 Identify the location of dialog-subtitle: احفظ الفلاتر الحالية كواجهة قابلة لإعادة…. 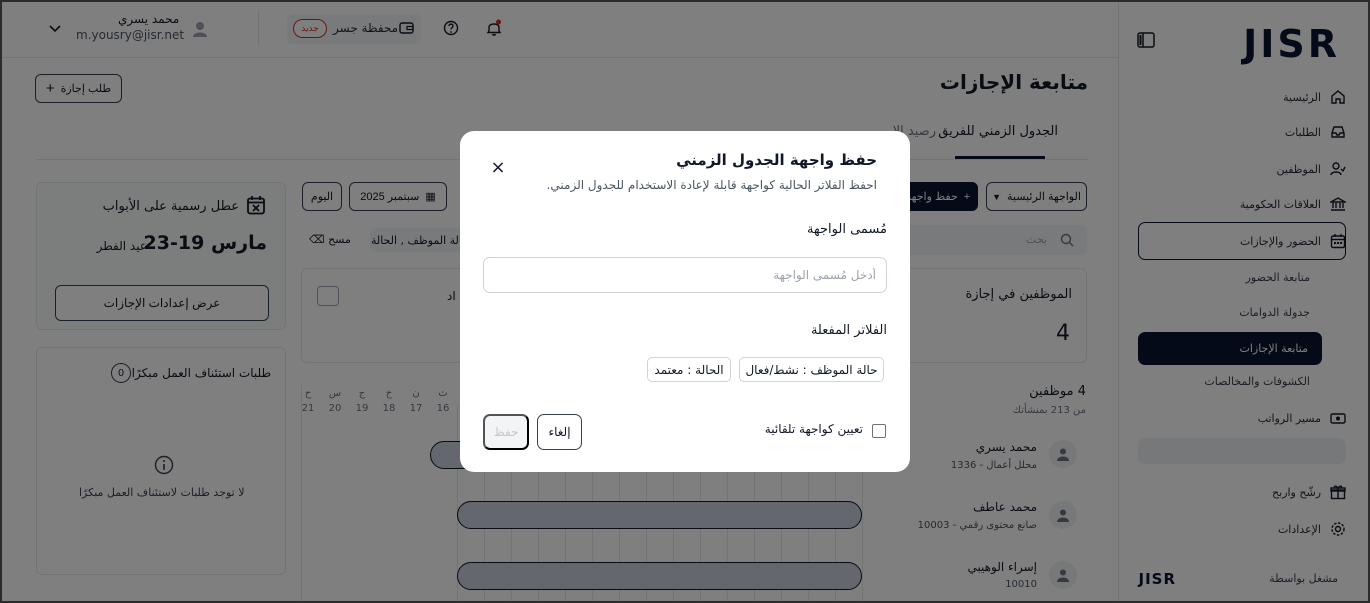
(711, 185).